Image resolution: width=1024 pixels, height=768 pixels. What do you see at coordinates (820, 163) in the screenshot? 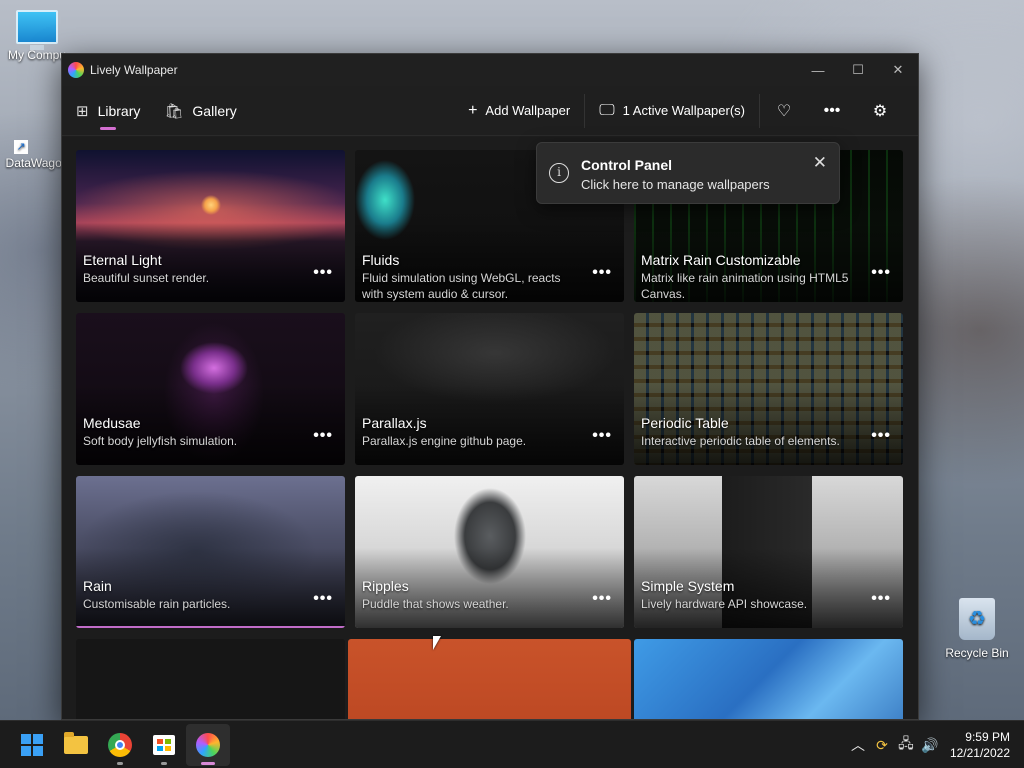
I see `toast-close-button: ✕` at bounding box center [820, 163].